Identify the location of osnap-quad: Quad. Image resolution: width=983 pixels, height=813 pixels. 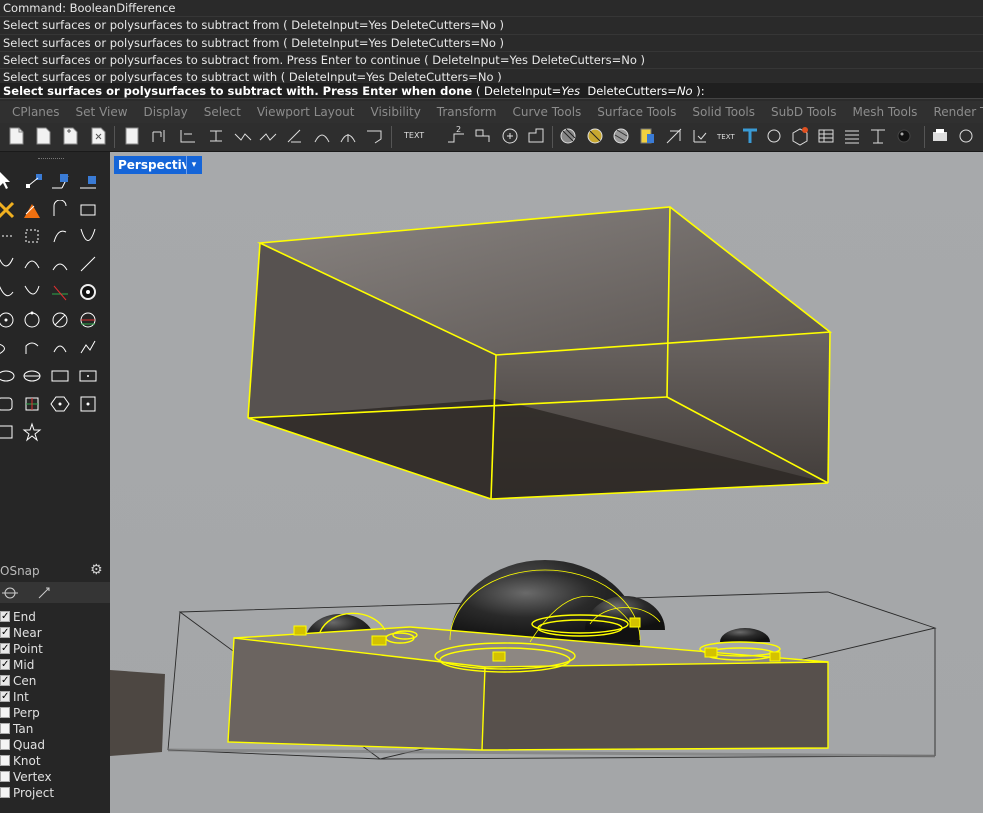
(55, 745).